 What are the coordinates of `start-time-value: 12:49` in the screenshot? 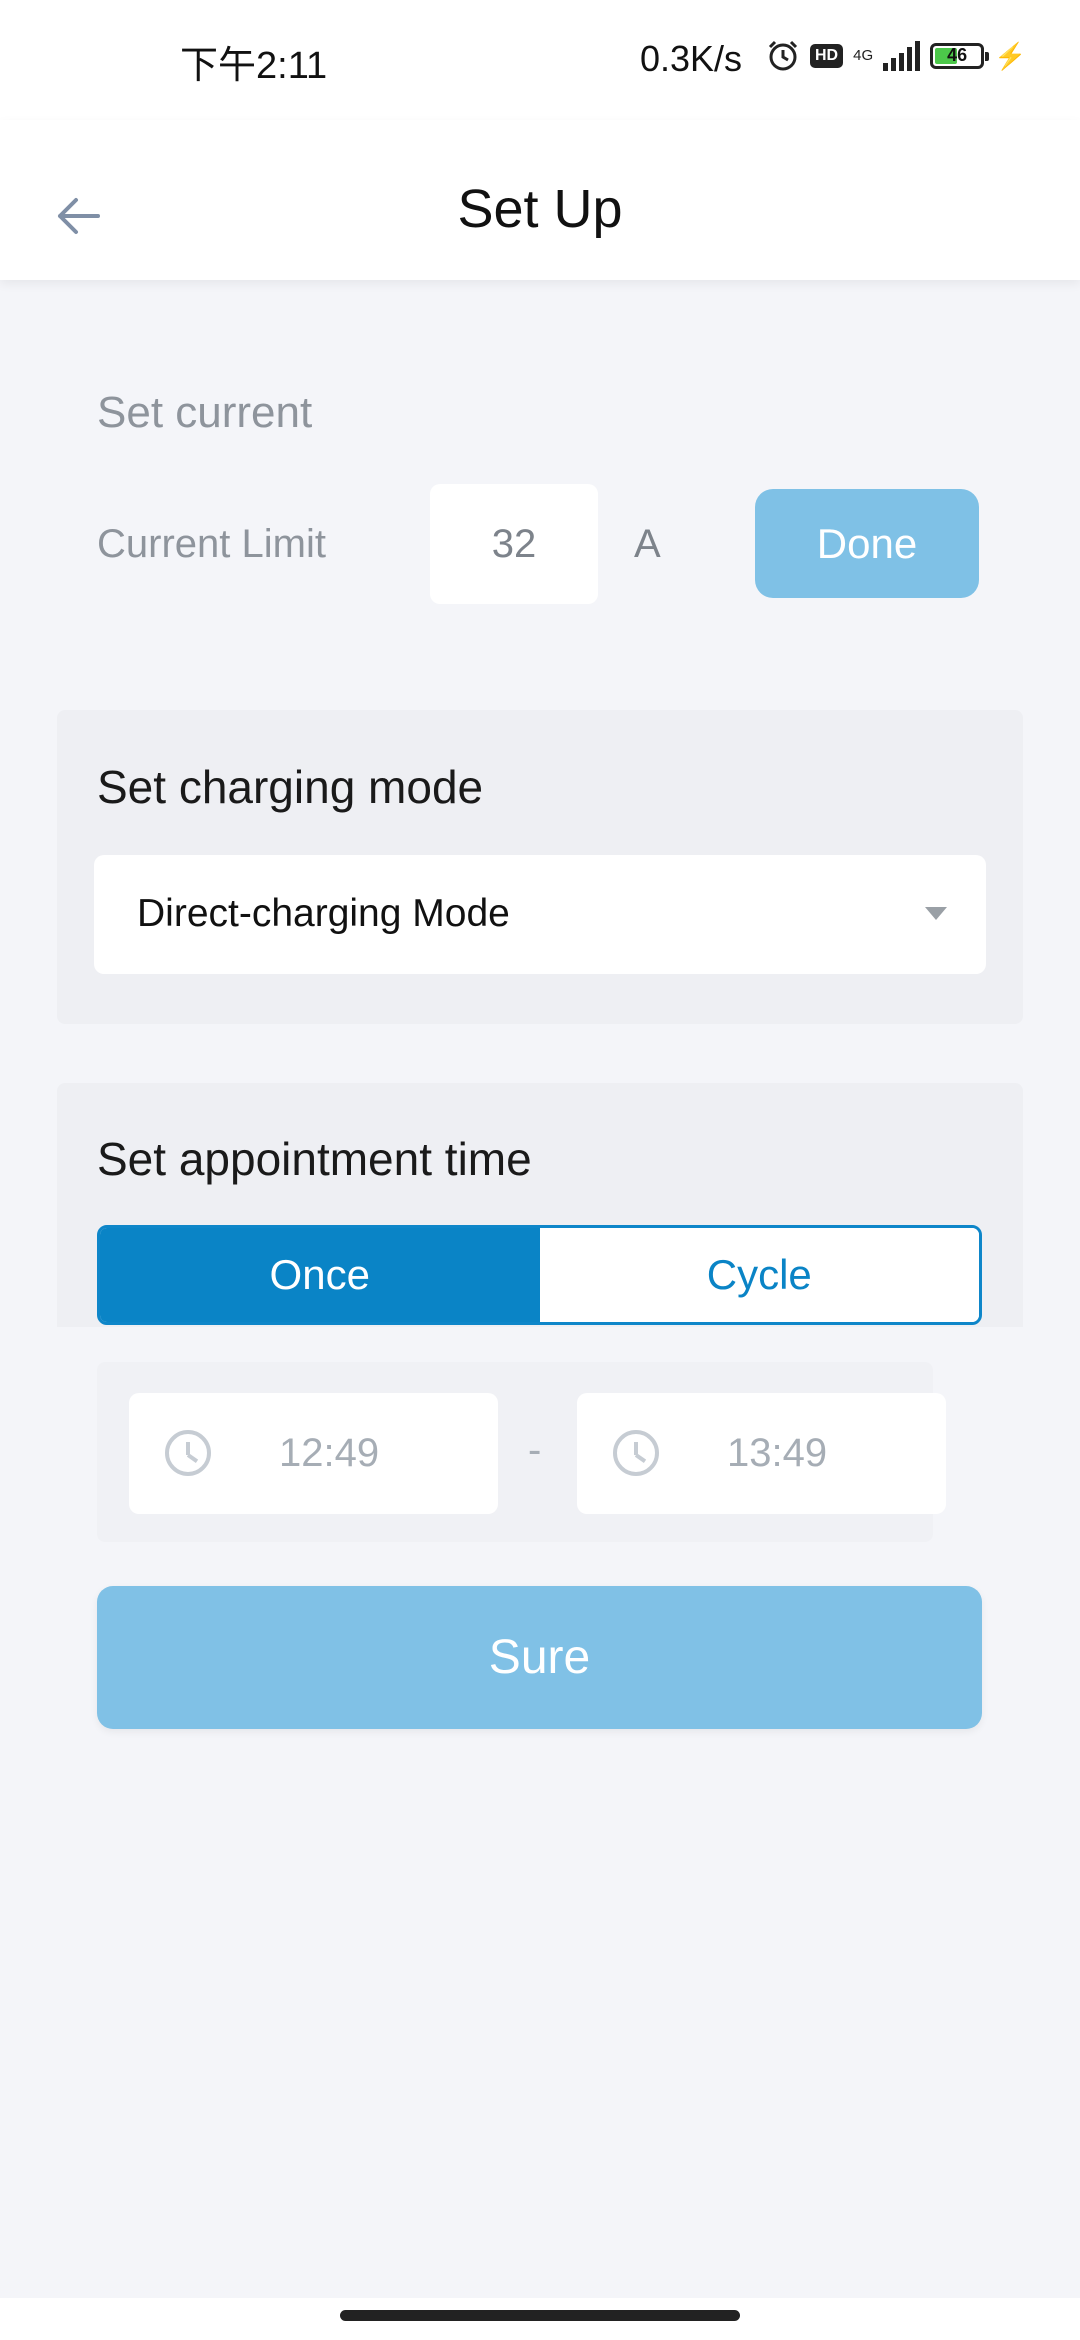 It's located at (329, 1453).